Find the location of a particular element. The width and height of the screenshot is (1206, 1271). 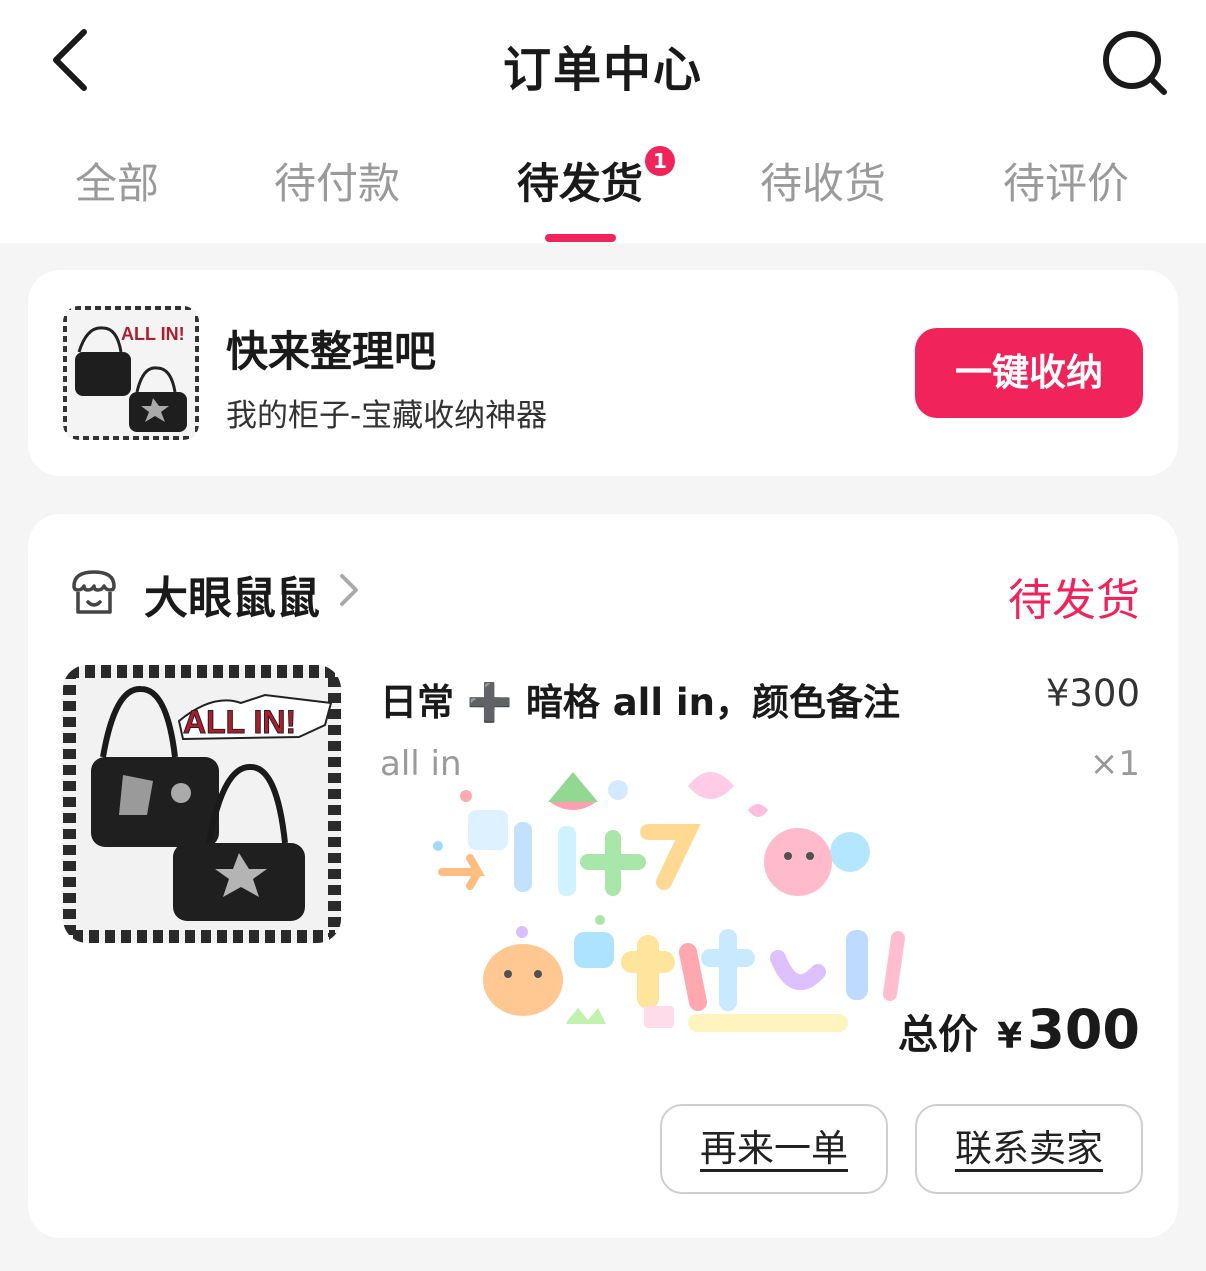

tab-label: 待评价 is located at coordinates (1065, 183).